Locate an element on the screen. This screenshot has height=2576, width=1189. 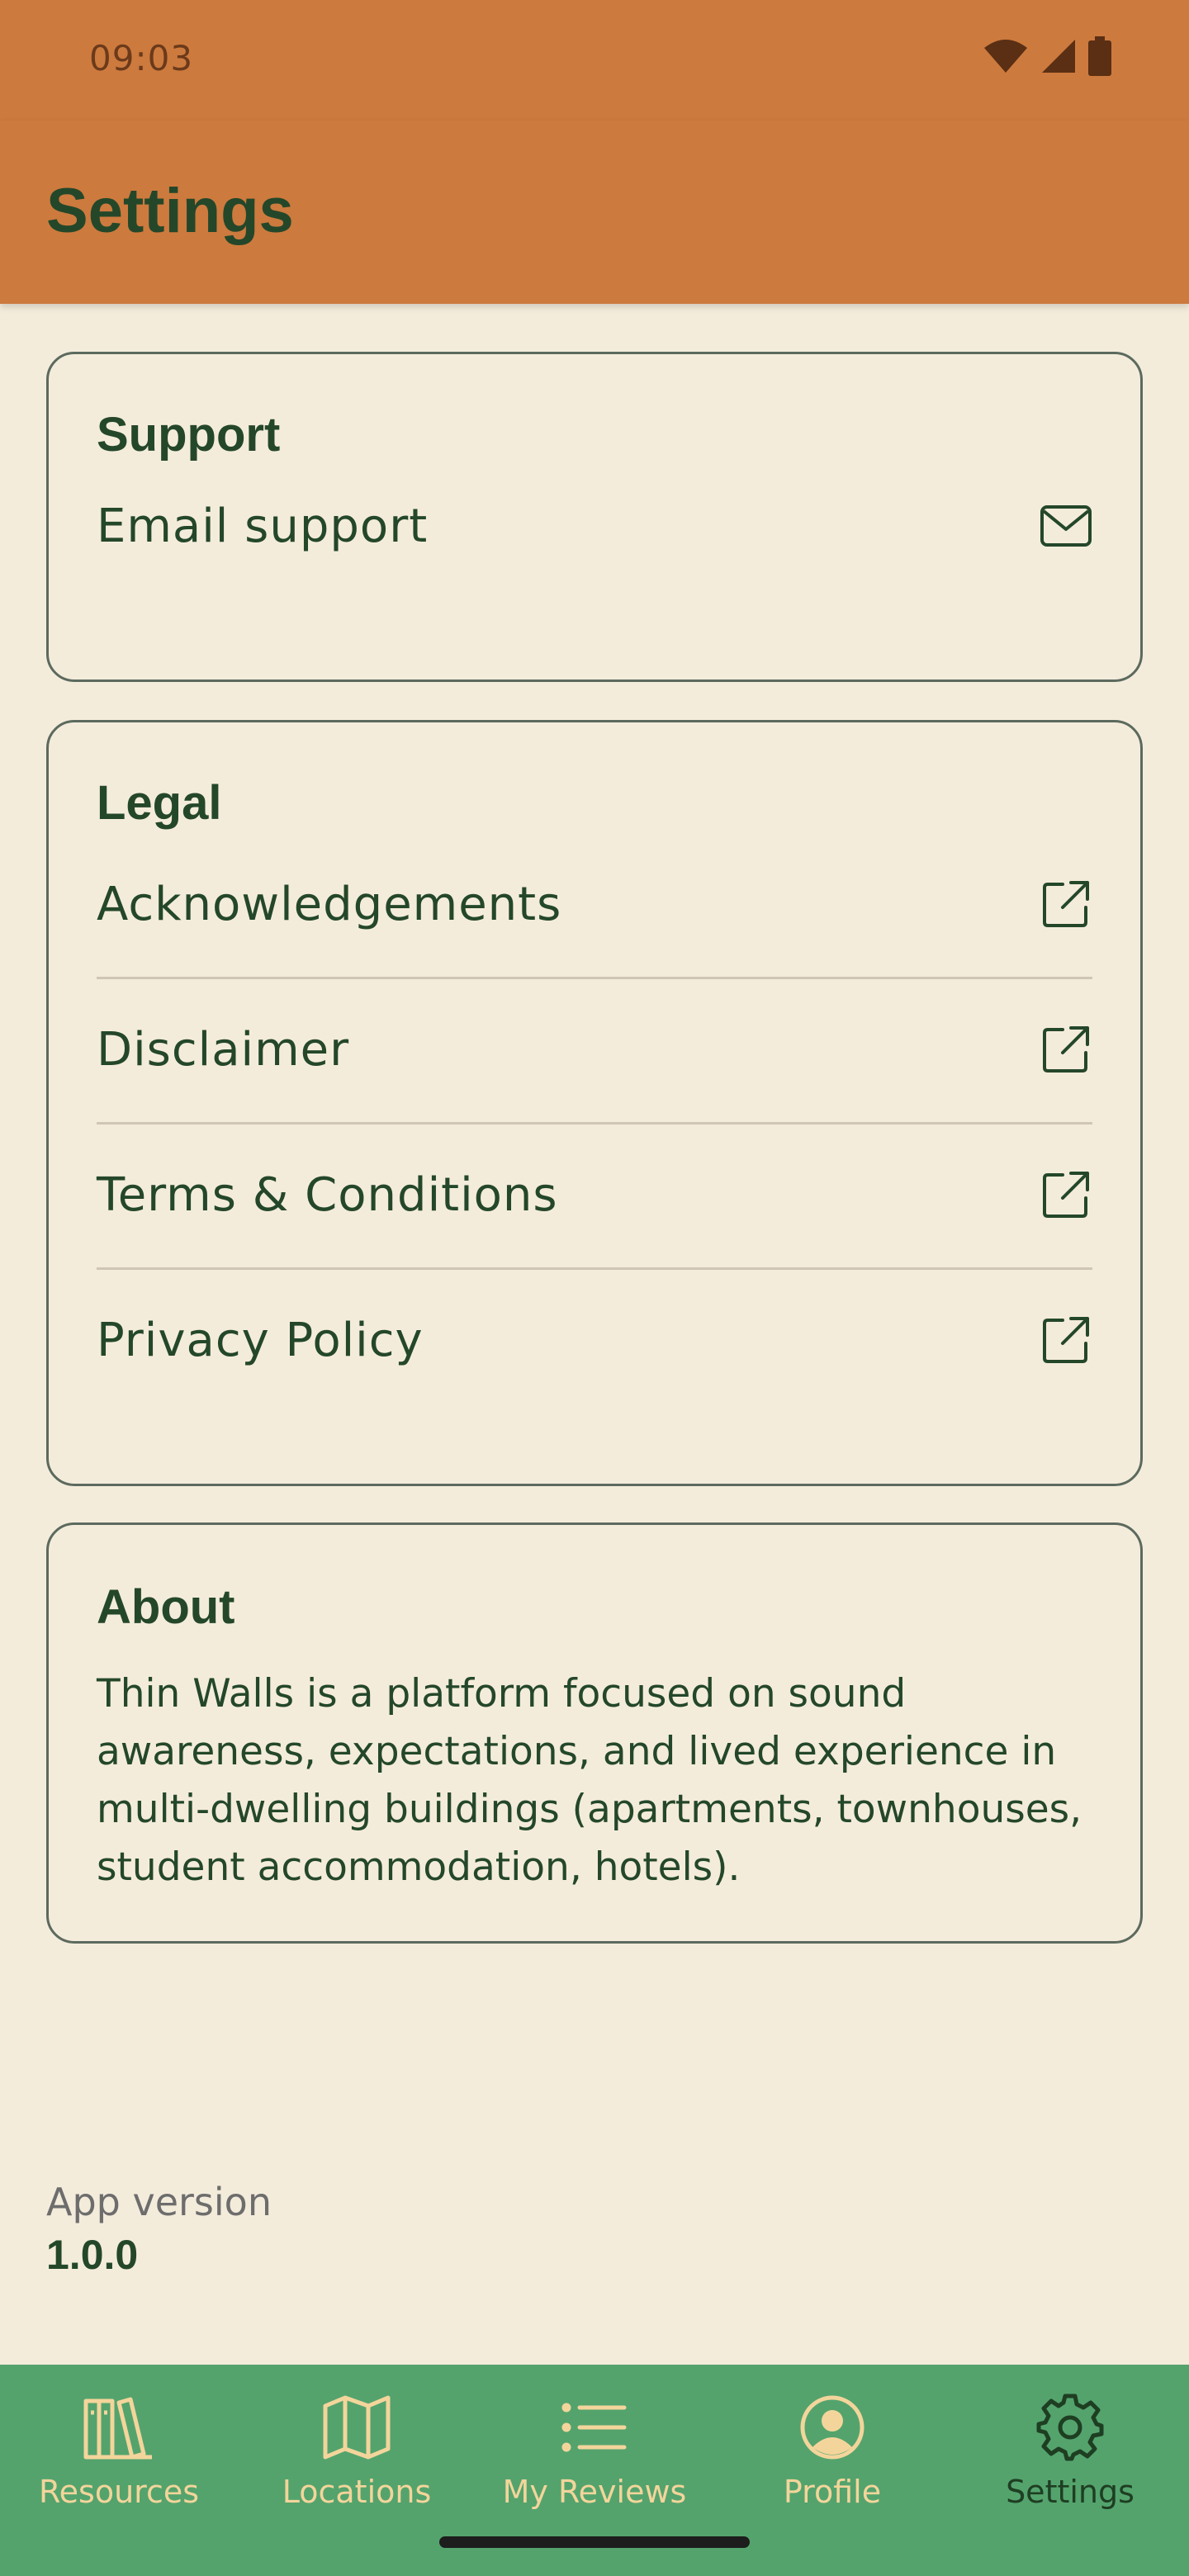
wifi-icon is located at coordinates (1005, 56).